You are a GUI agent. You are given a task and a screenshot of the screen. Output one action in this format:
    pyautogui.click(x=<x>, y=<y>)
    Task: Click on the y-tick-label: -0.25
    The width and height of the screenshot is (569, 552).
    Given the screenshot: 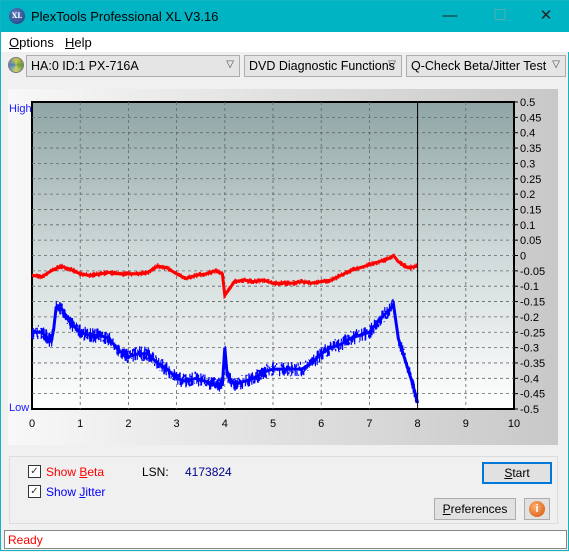 What is the action you would take?
    pyautogui.click(x=532, y=333)
    